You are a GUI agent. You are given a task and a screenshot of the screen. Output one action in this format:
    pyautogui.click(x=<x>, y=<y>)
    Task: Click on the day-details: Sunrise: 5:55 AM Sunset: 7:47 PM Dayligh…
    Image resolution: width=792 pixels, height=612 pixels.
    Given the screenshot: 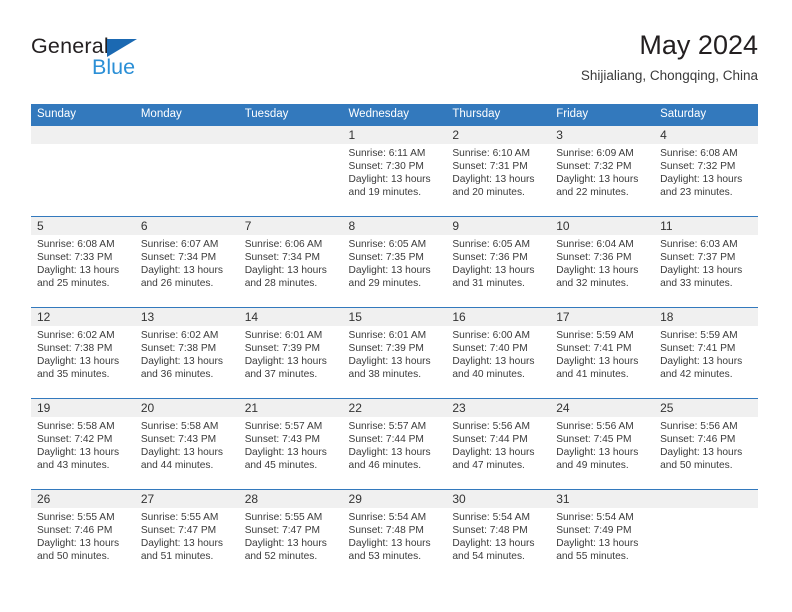 What is the action you would take?
    pyautogui.click(x=291, y=535)
    